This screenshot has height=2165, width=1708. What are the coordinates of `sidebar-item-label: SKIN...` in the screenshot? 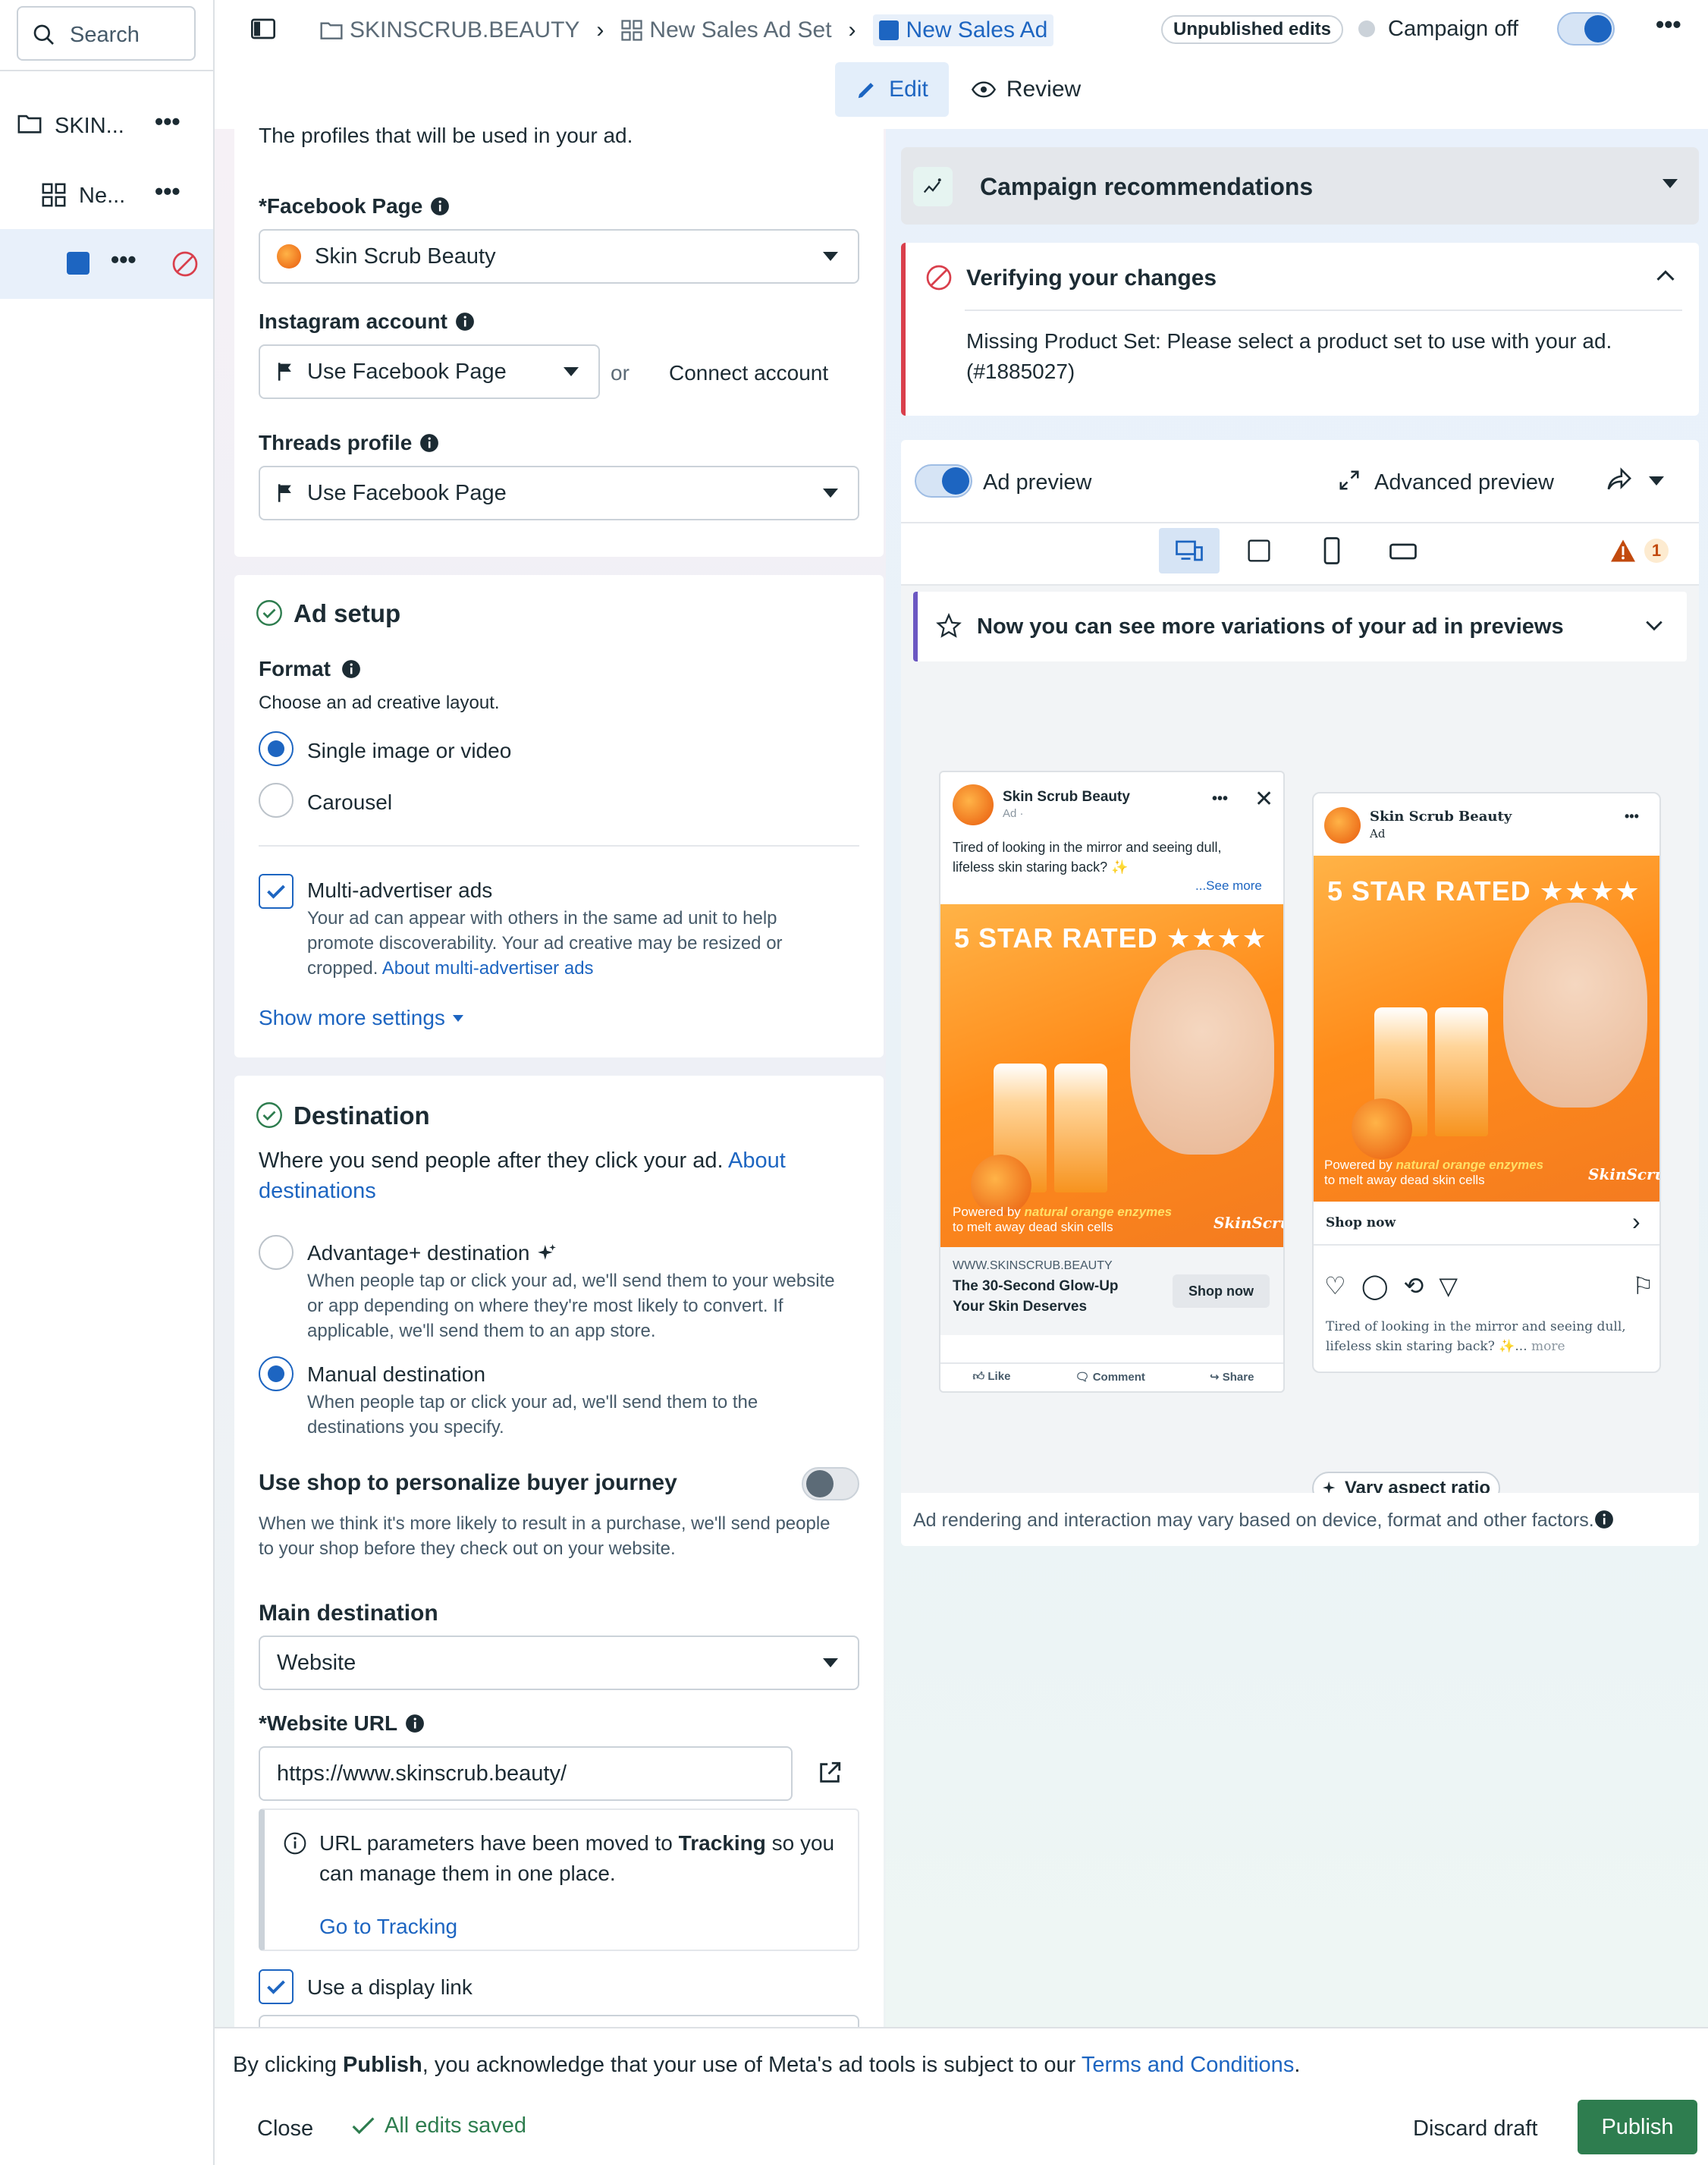 It's located at (89, 126).